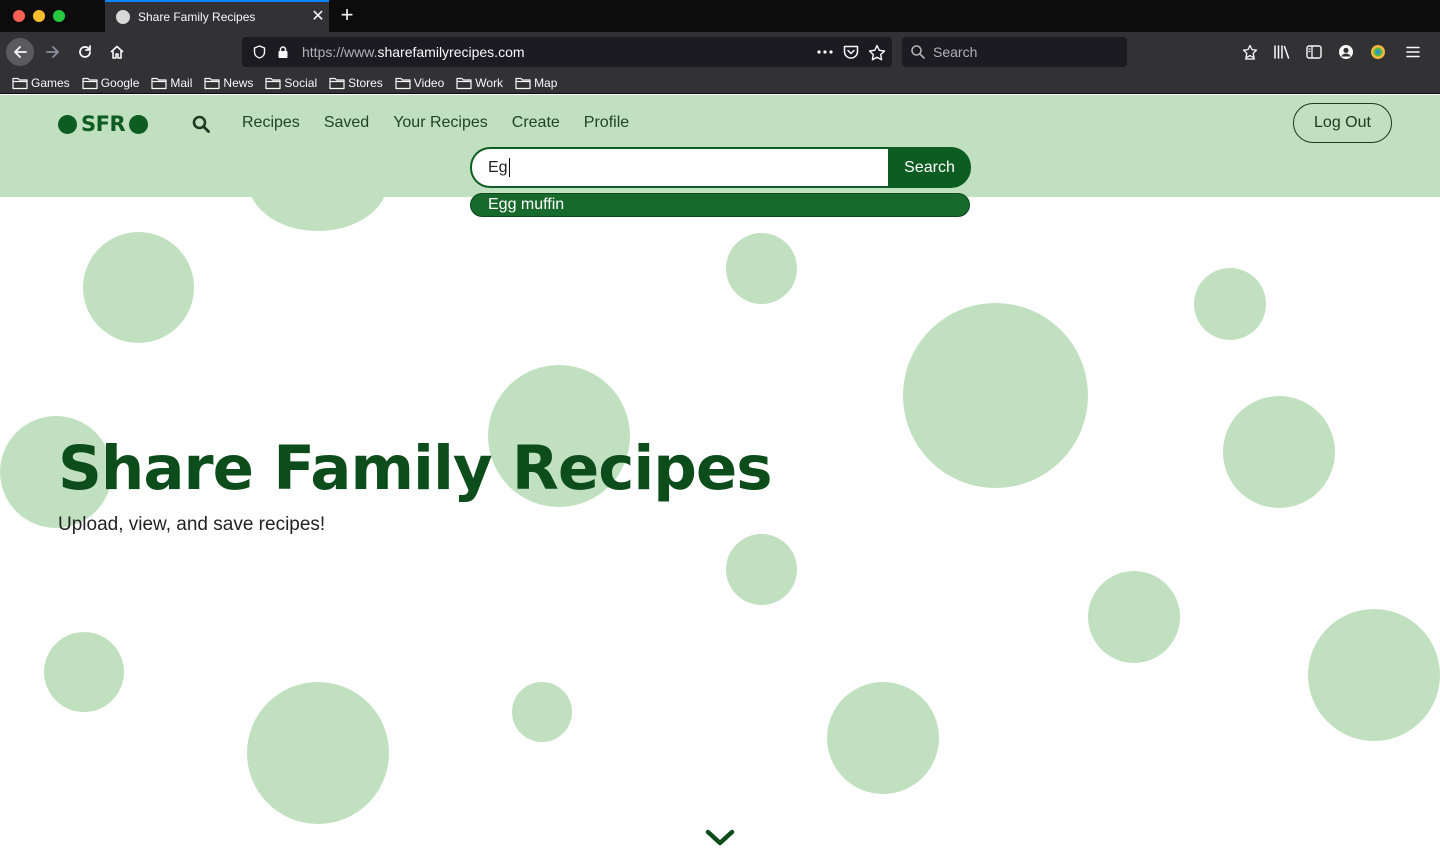  I want to click on bookmark-label: Games, so click(50, 82).